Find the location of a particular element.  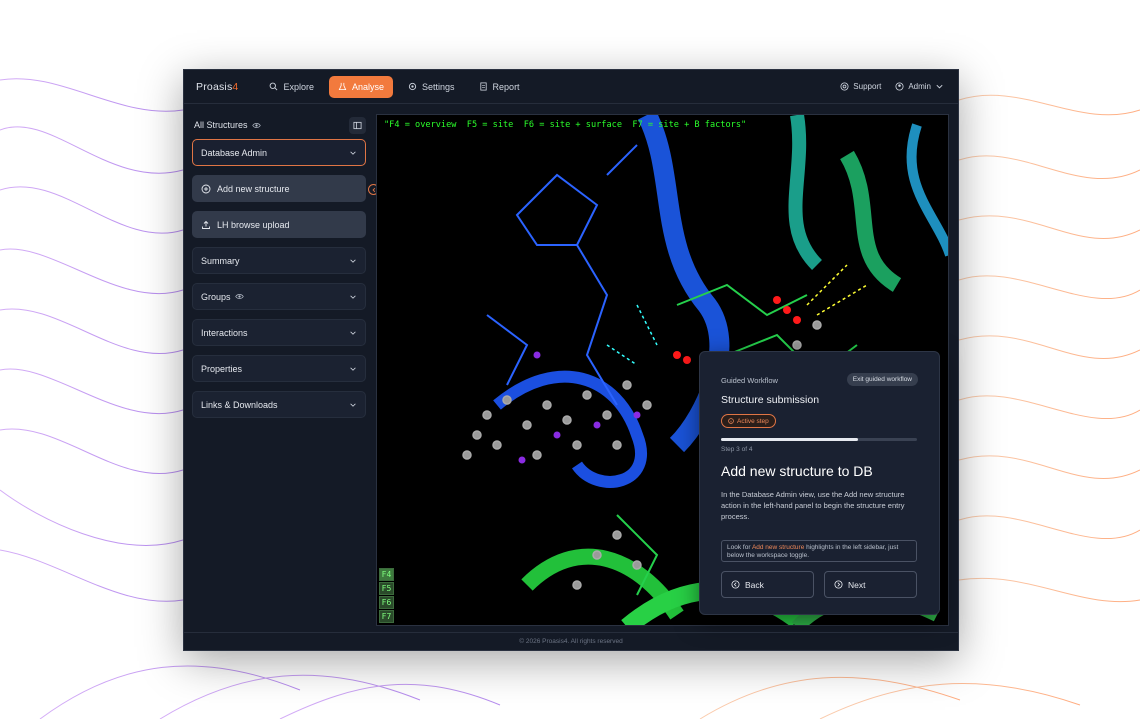

brand-name: Proasis is located at coordinates (214, 86).